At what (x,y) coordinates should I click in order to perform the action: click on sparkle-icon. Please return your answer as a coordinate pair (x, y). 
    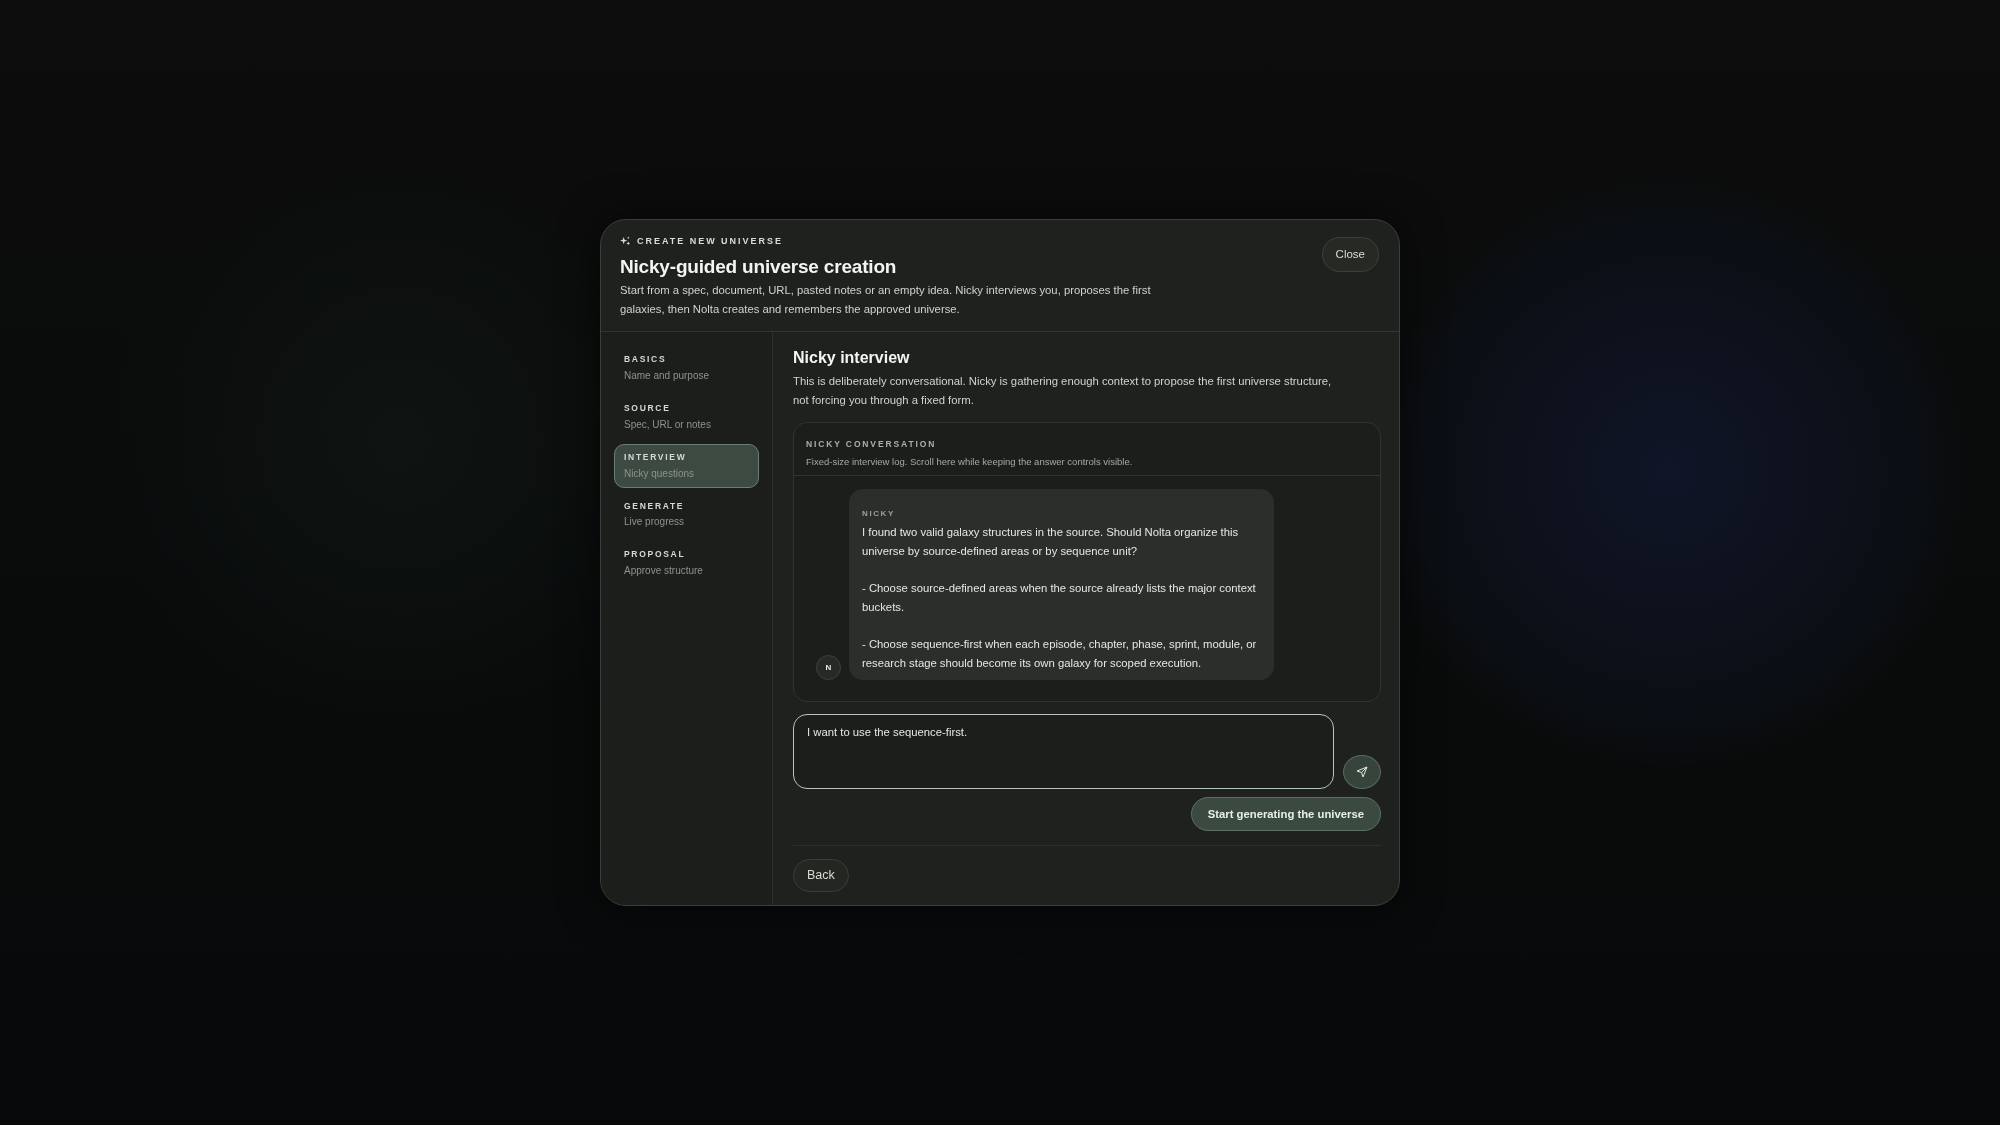
    Looking at the image, I should click on (625, 242).